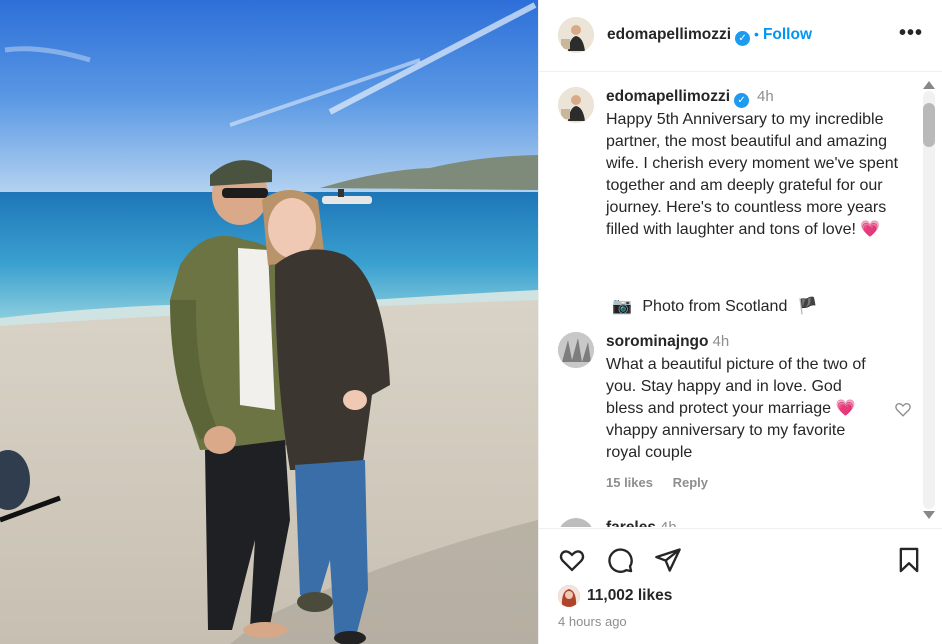 This screenshot has height=644, width=942. What do you see at coordinates (665, 482) in the screenshot?
I see `comment-actions: 15 likes Reply` at bounding box center [665, 482].